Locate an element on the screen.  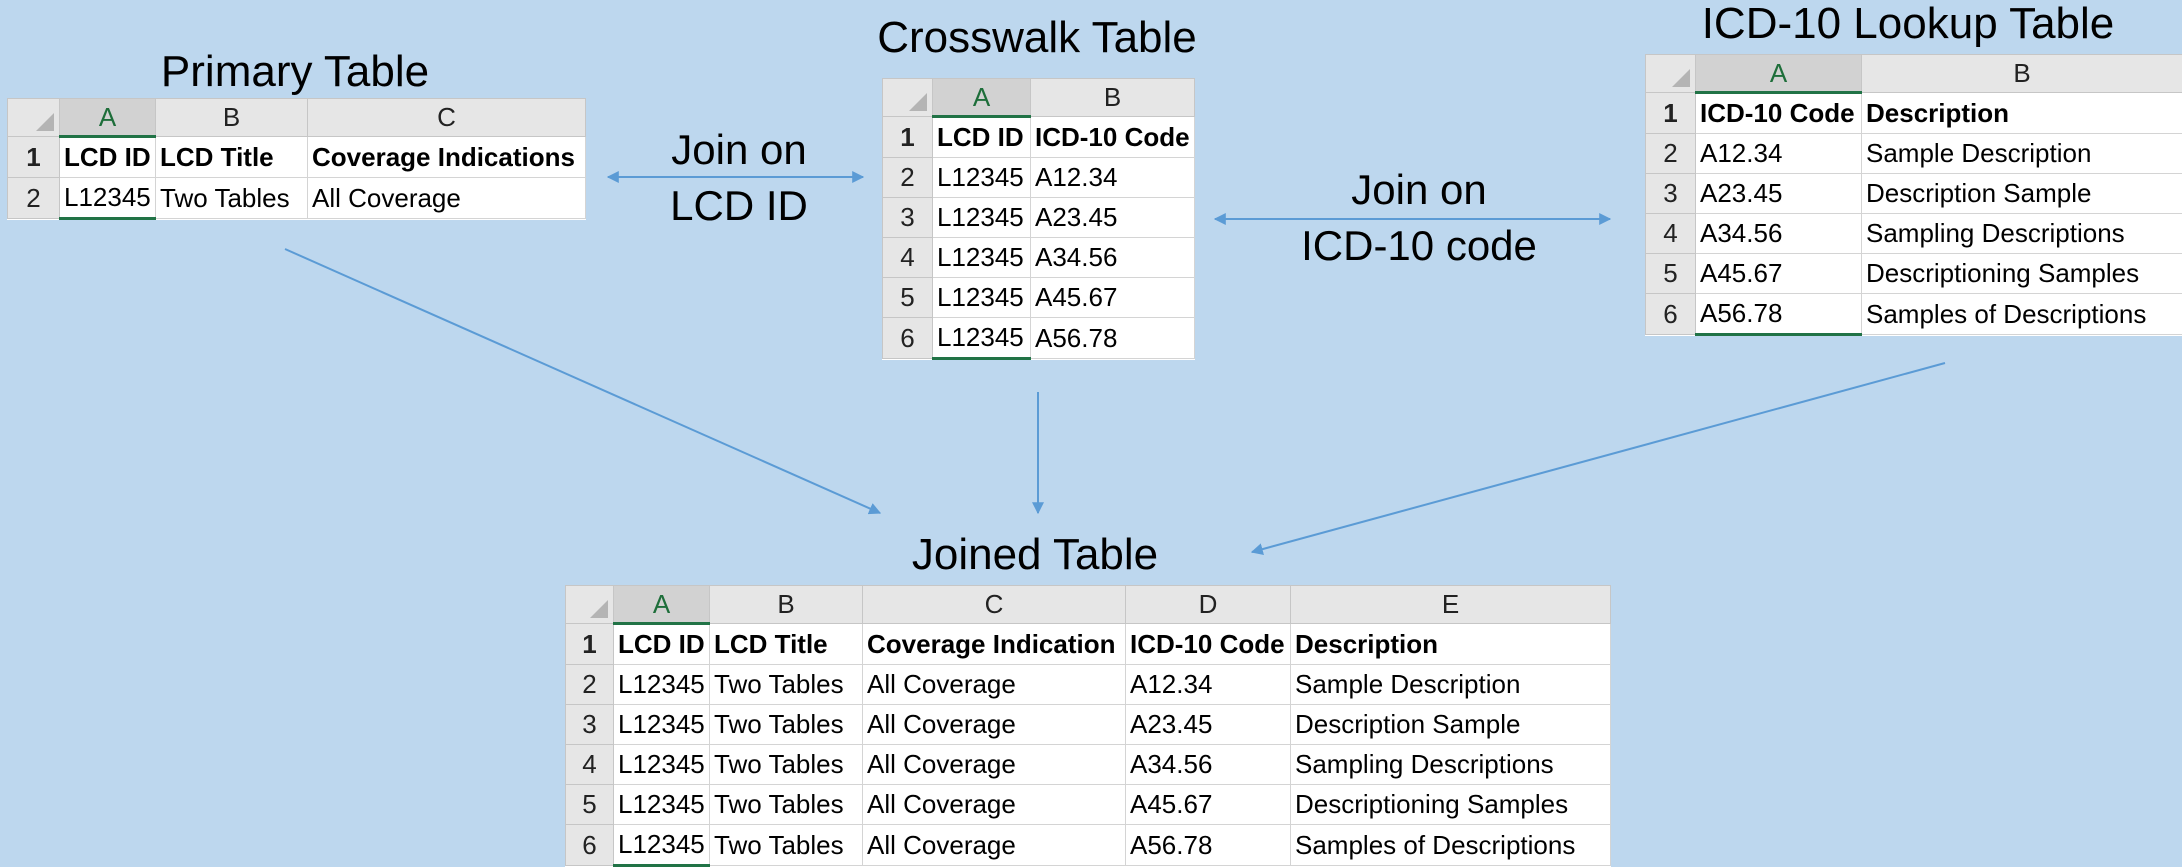
lookup-to-joined-arrow is located at coordinates (1598, 457).